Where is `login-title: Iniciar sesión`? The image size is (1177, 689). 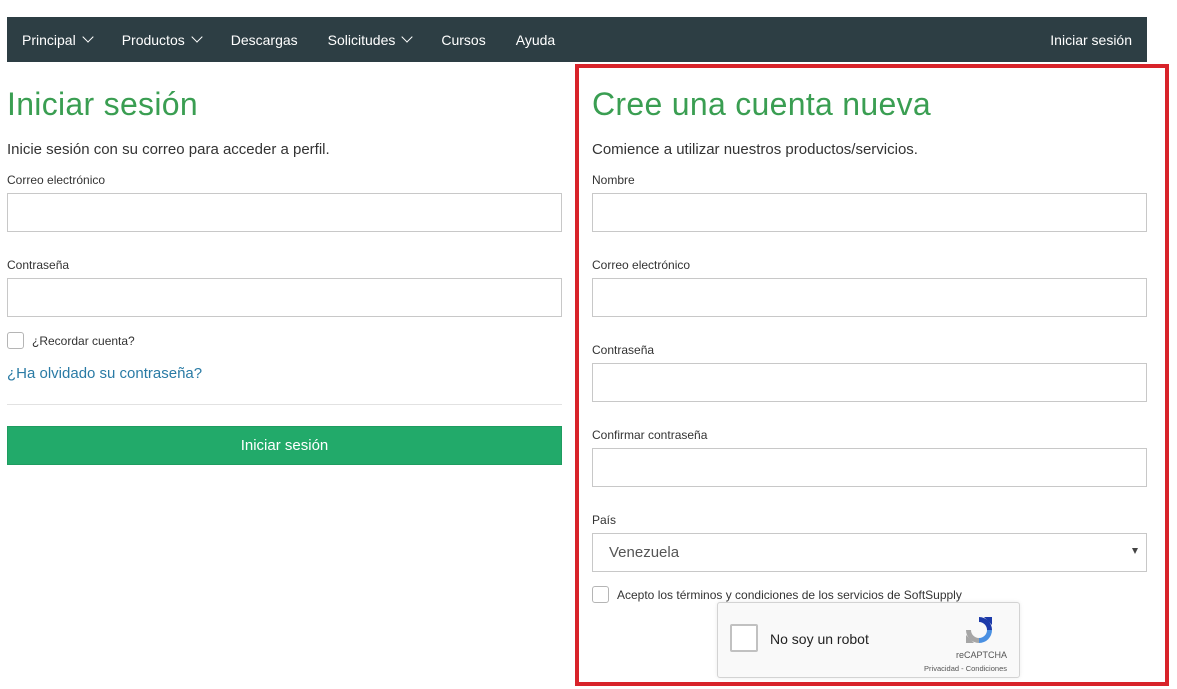 login-title: Iniciar sesión is located at coordinates (102, 104).